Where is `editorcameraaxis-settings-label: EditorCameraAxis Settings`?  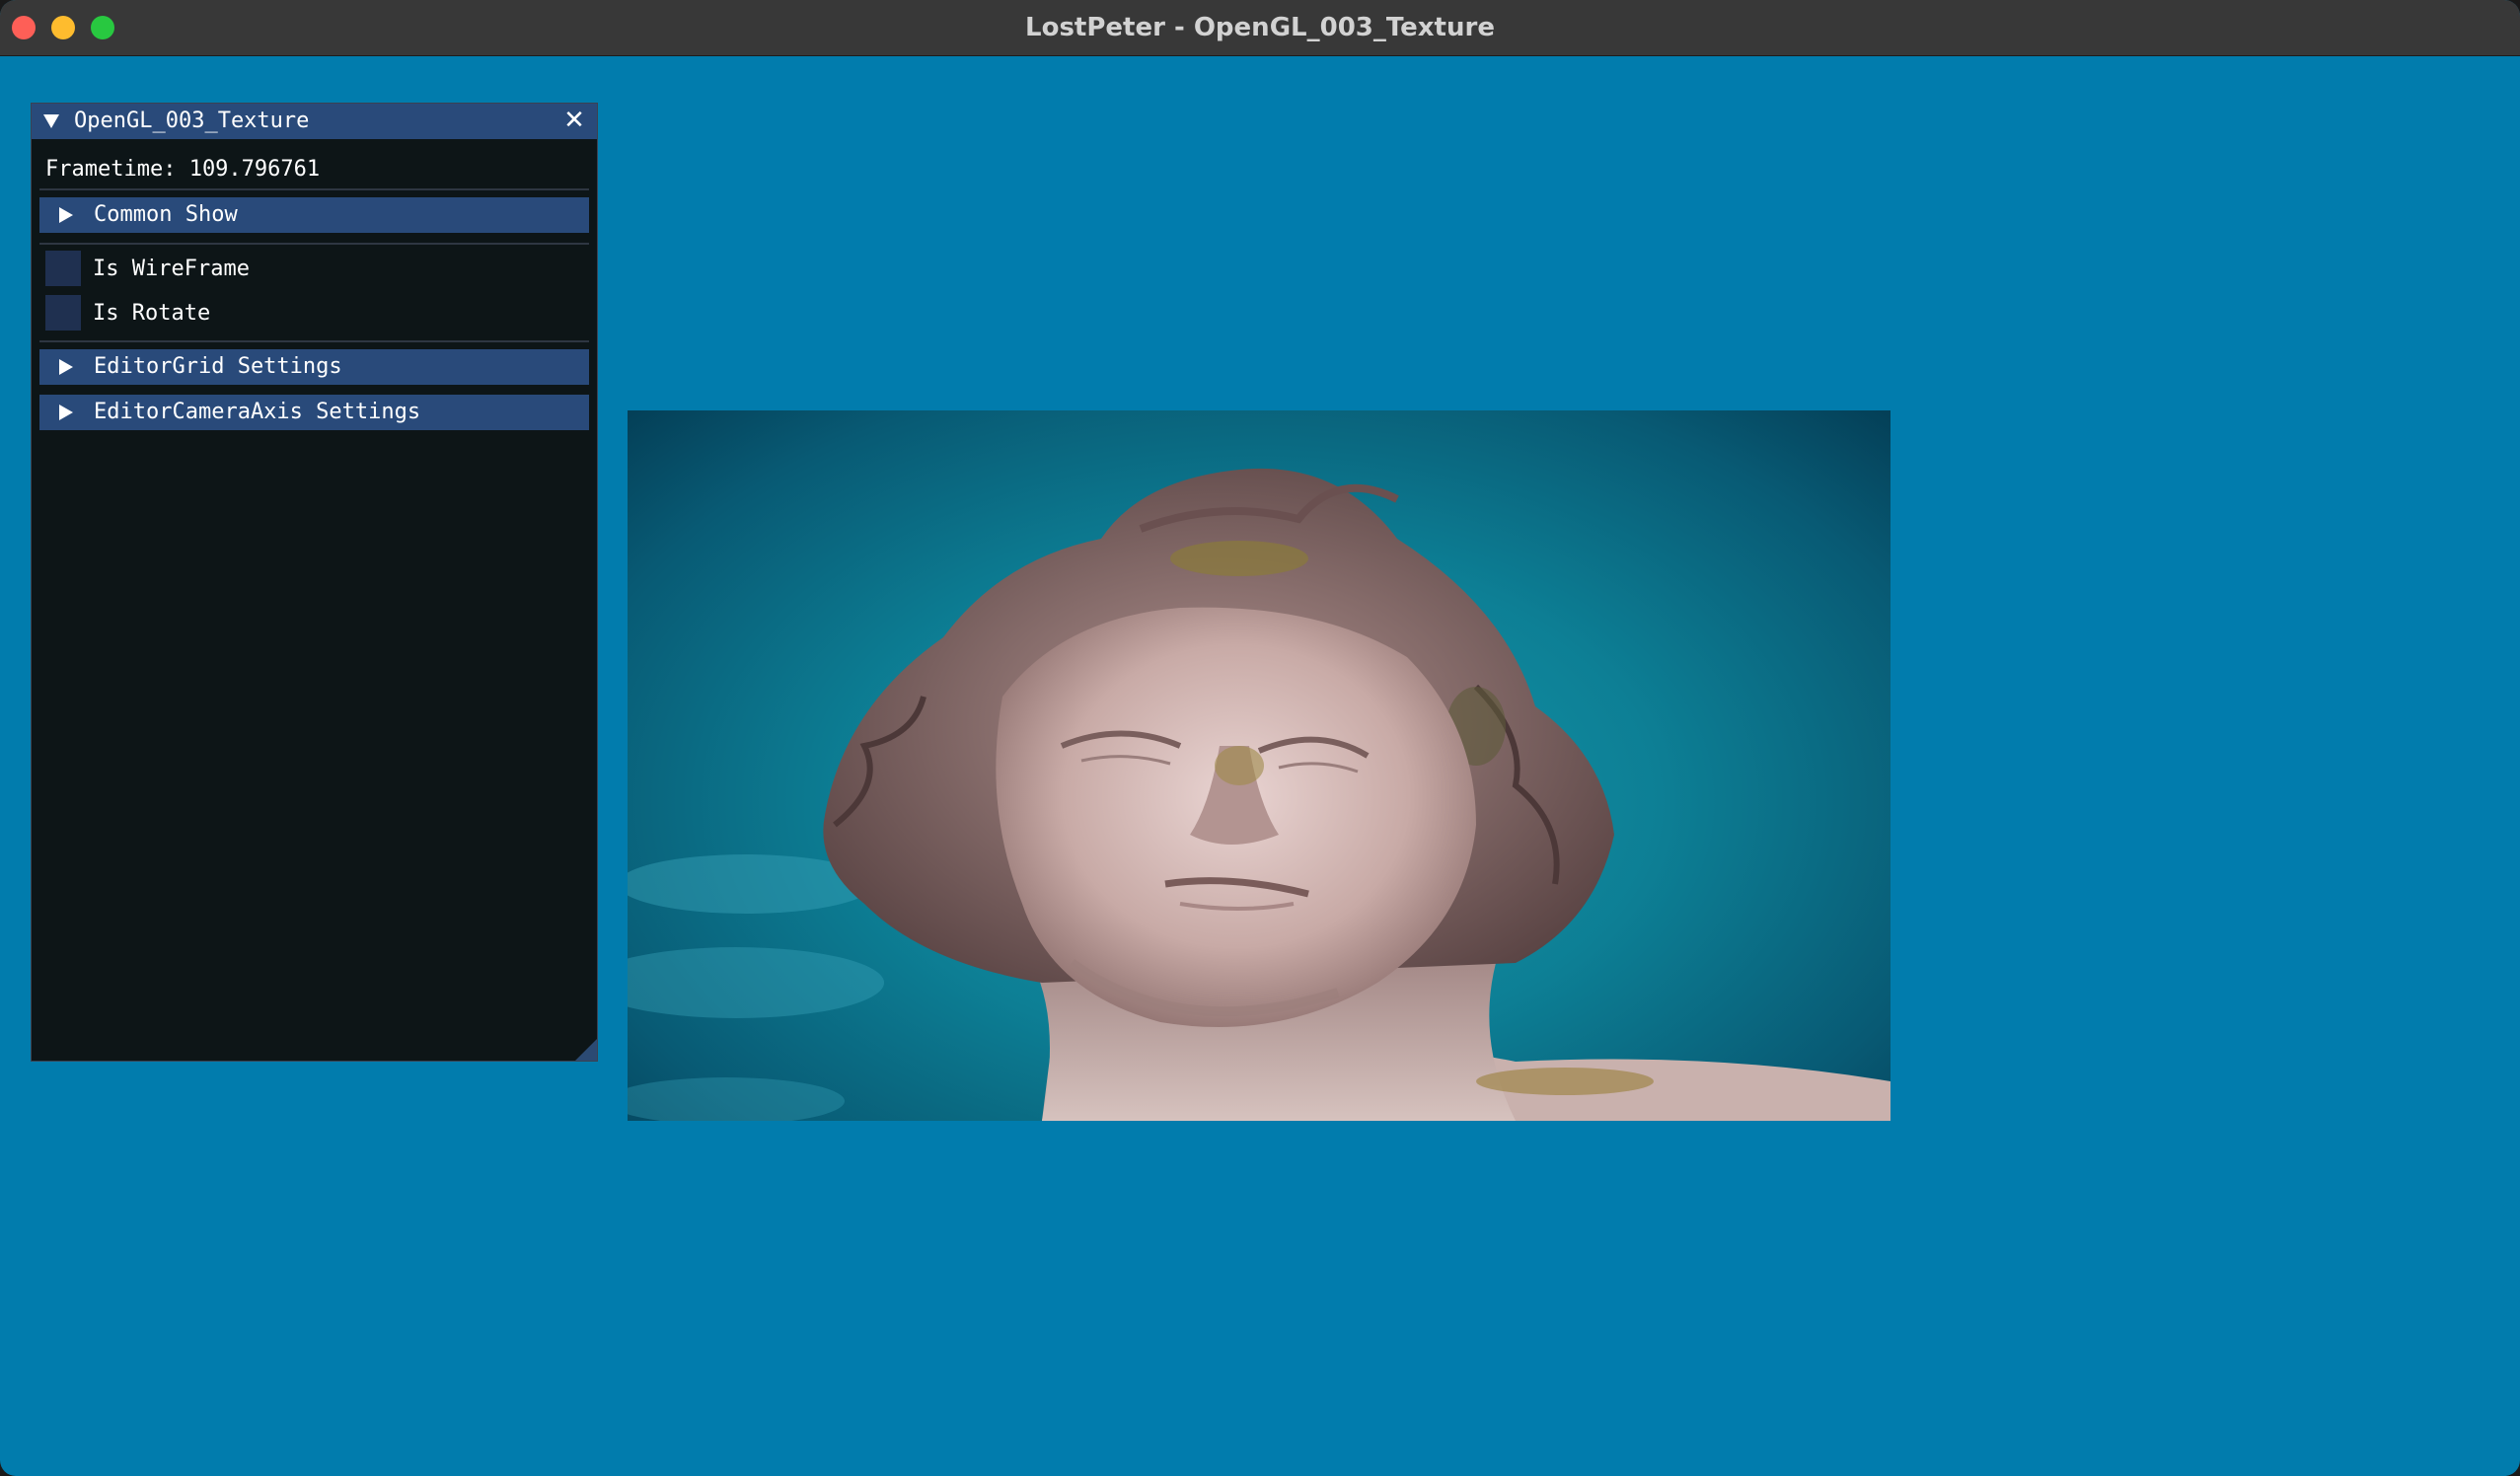
editorcameraaxis-settings-label: EditorCameraAxis Settings is located at coordinates (257, 412).